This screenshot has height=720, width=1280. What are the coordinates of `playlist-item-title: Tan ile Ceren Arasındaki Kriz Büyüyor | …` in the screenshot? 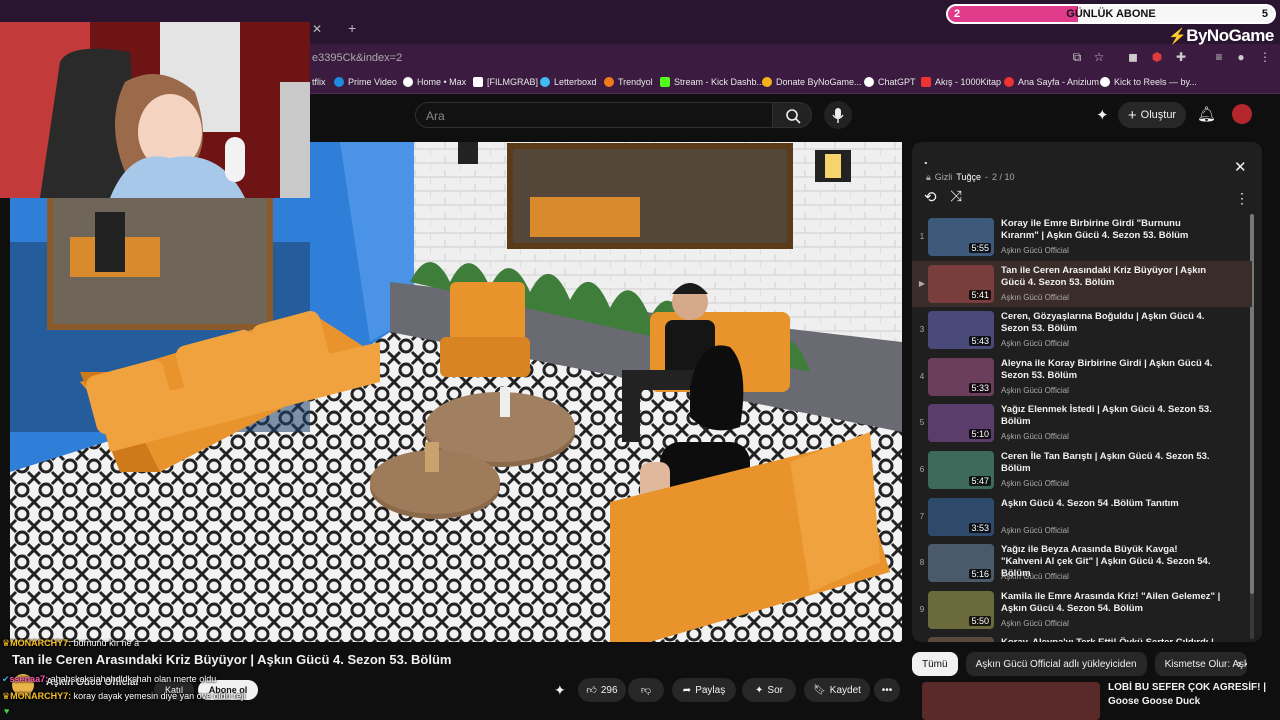 It's located at (1111, 277).